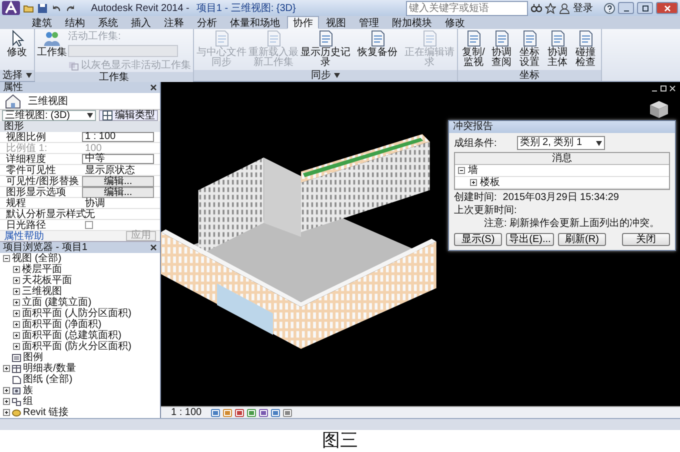 The height and width of the screenshot is (452, 680). I want to click on help-link: 属性帮助, so click(24, 236).